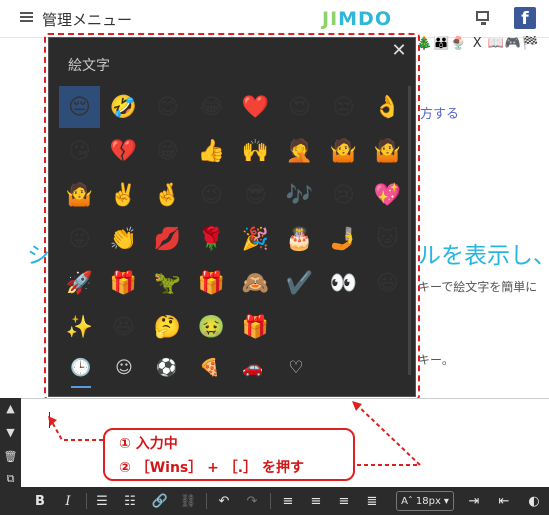 This screenshot has width=549, height=515. I want to click on font-size-icon: Aˆ, so click(407, 501).